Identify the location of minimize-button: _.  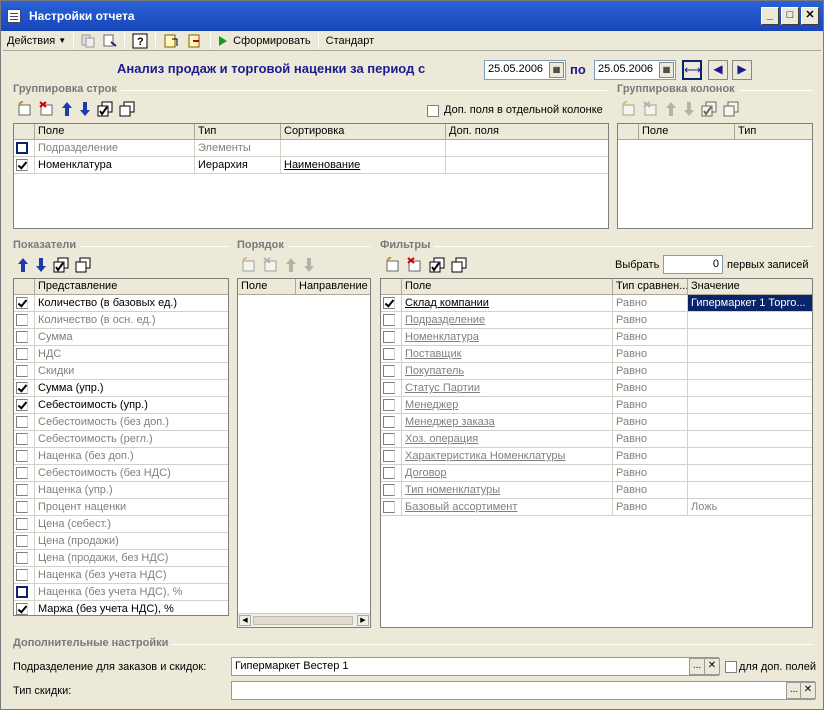
(770, 16).